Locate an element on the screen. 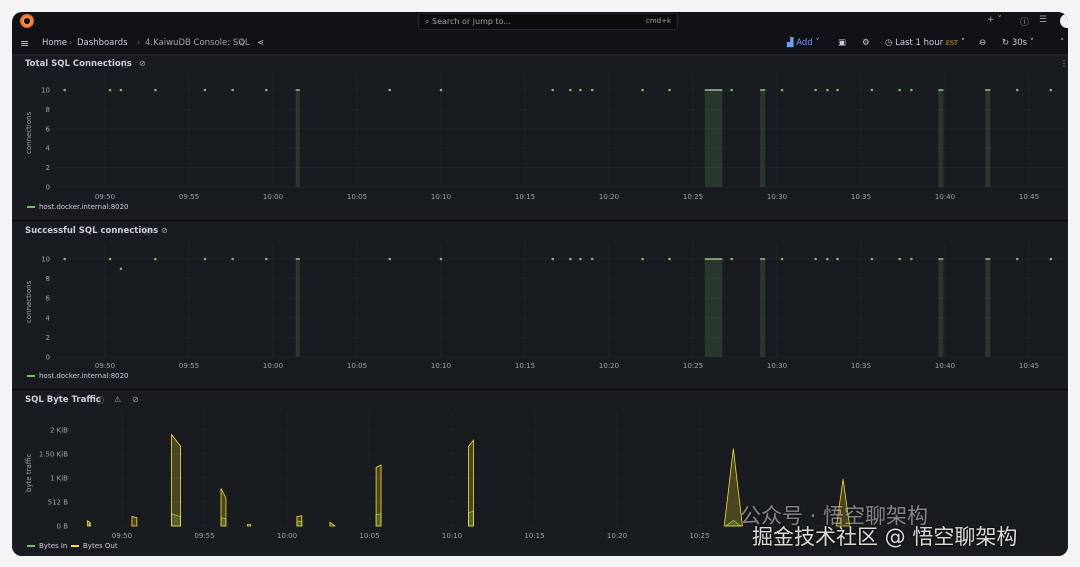 Image resolution: width=1080 pixels, height=567 pixels. panel-title: Total SQL Connections is located at coordinates (78, 64).